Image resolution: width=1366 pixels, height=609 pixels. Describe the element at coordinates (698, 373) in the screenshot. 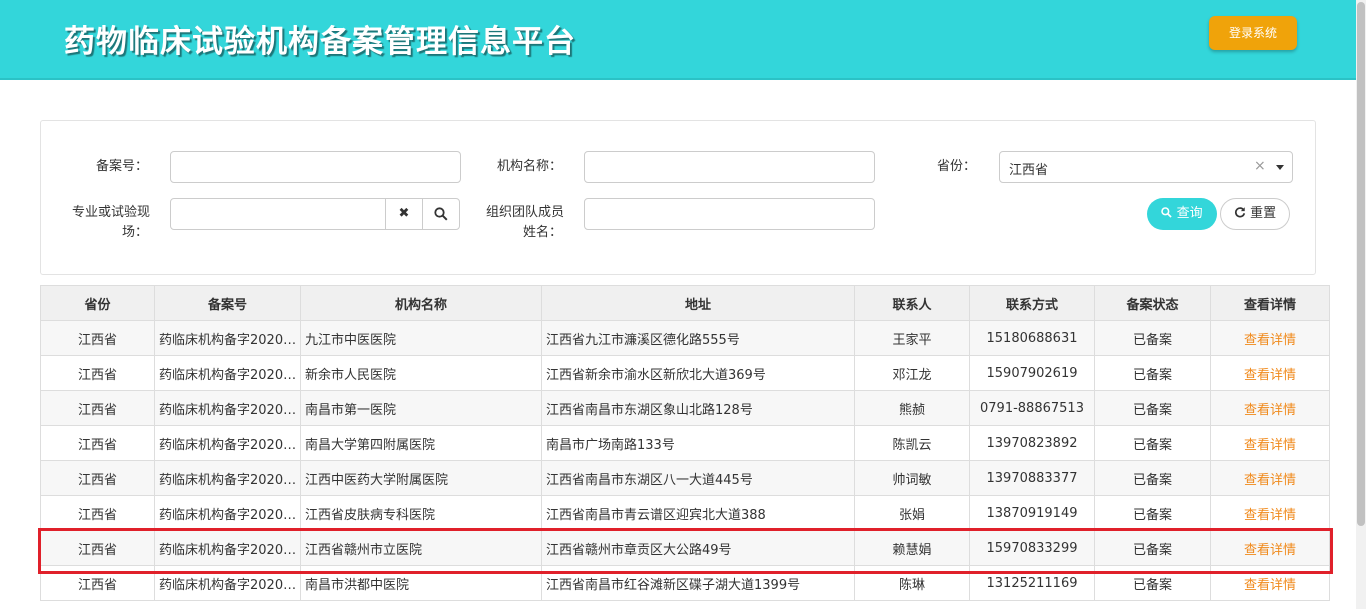

I see `cell-address: 江西省新余市渝水区新欣北大道369号` at that location.